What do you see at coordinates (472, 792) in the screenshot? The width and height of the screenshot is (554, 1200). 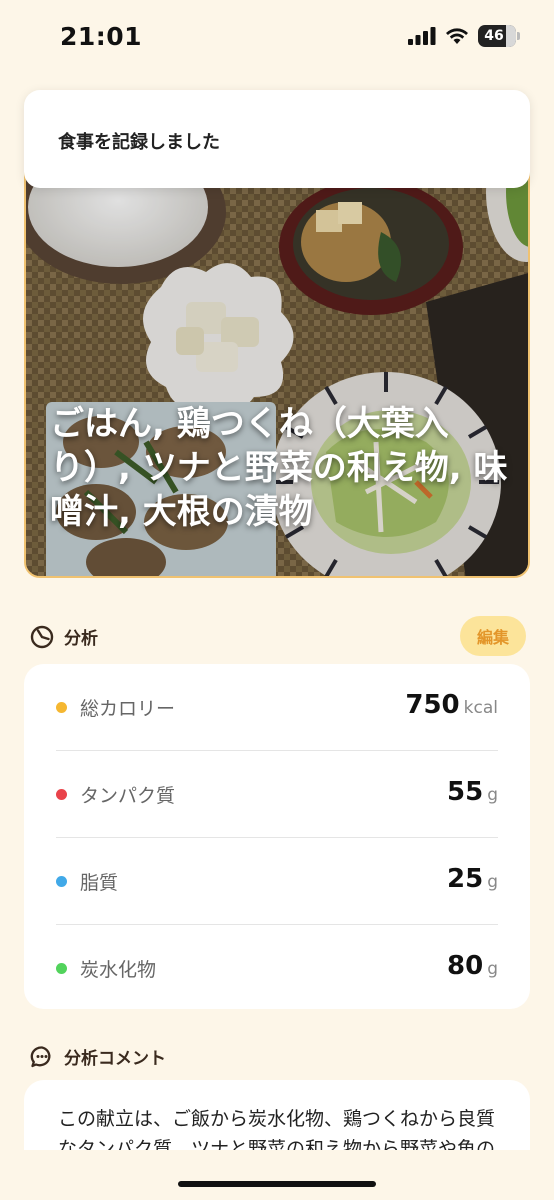 I see `nutrition-value: 55 g` at bounding box center [472, 792].